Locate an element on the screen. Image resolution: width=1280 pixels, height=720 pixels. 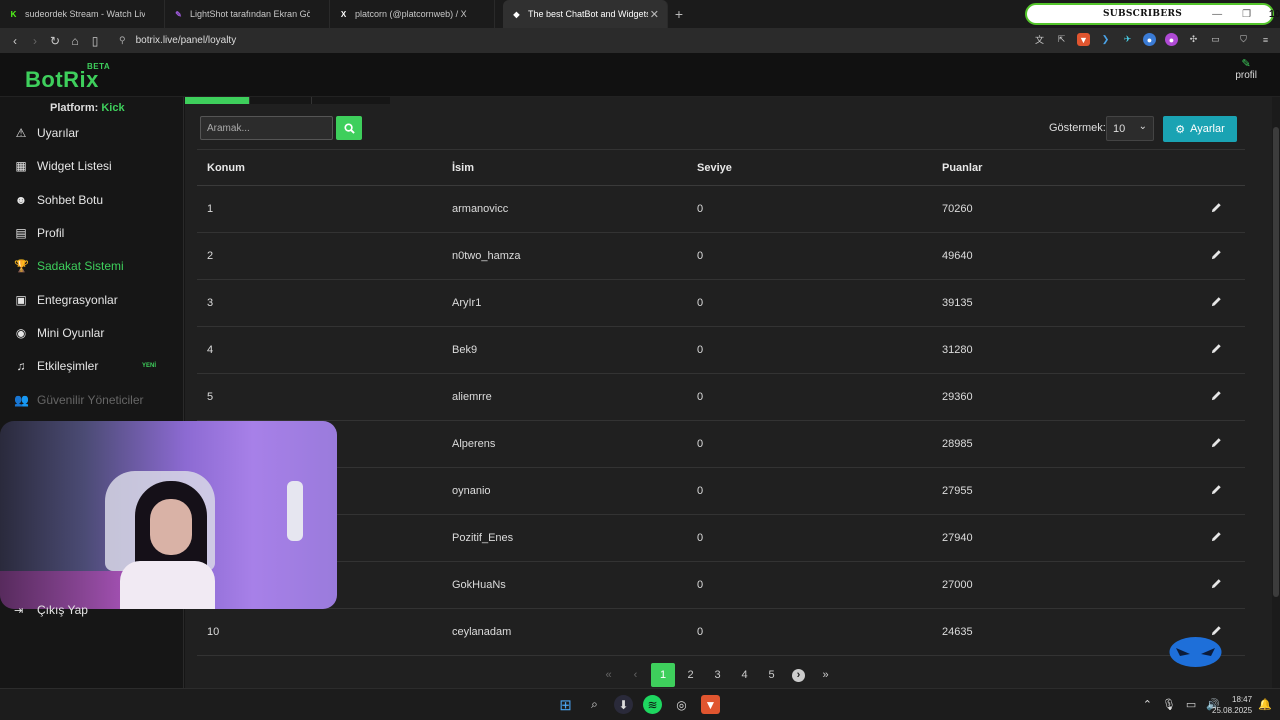
tab-active is located at coordinates (217, 100).